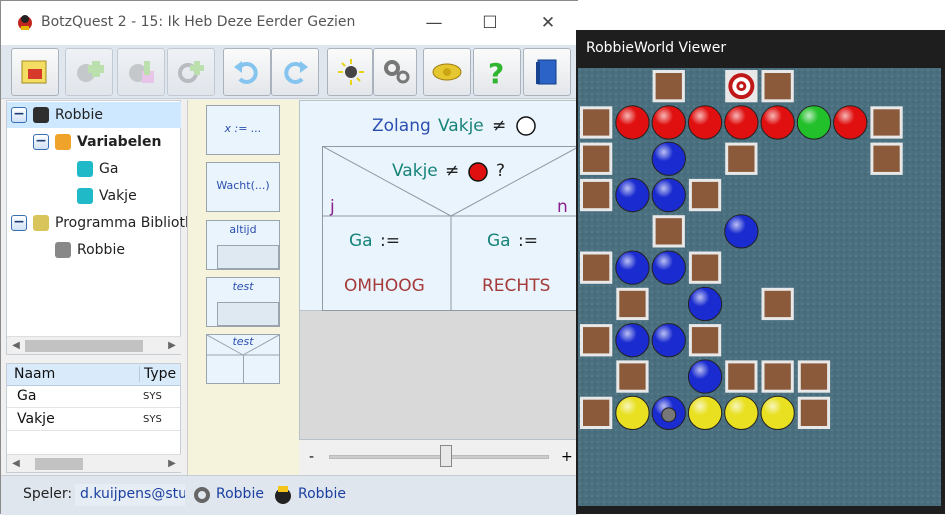 This screenshot has height=515, width=945. I want to click on var-type: SYS, so click(152, 419).